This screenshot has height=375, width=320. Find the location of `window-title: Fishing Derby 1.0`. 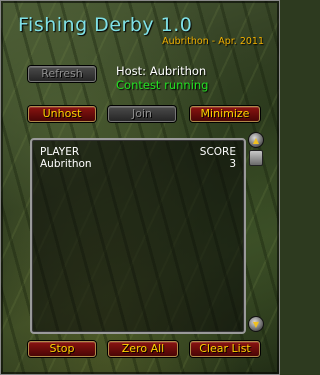

window-title: Fishing Derby 1.0 is located at coordinates (105, 25).